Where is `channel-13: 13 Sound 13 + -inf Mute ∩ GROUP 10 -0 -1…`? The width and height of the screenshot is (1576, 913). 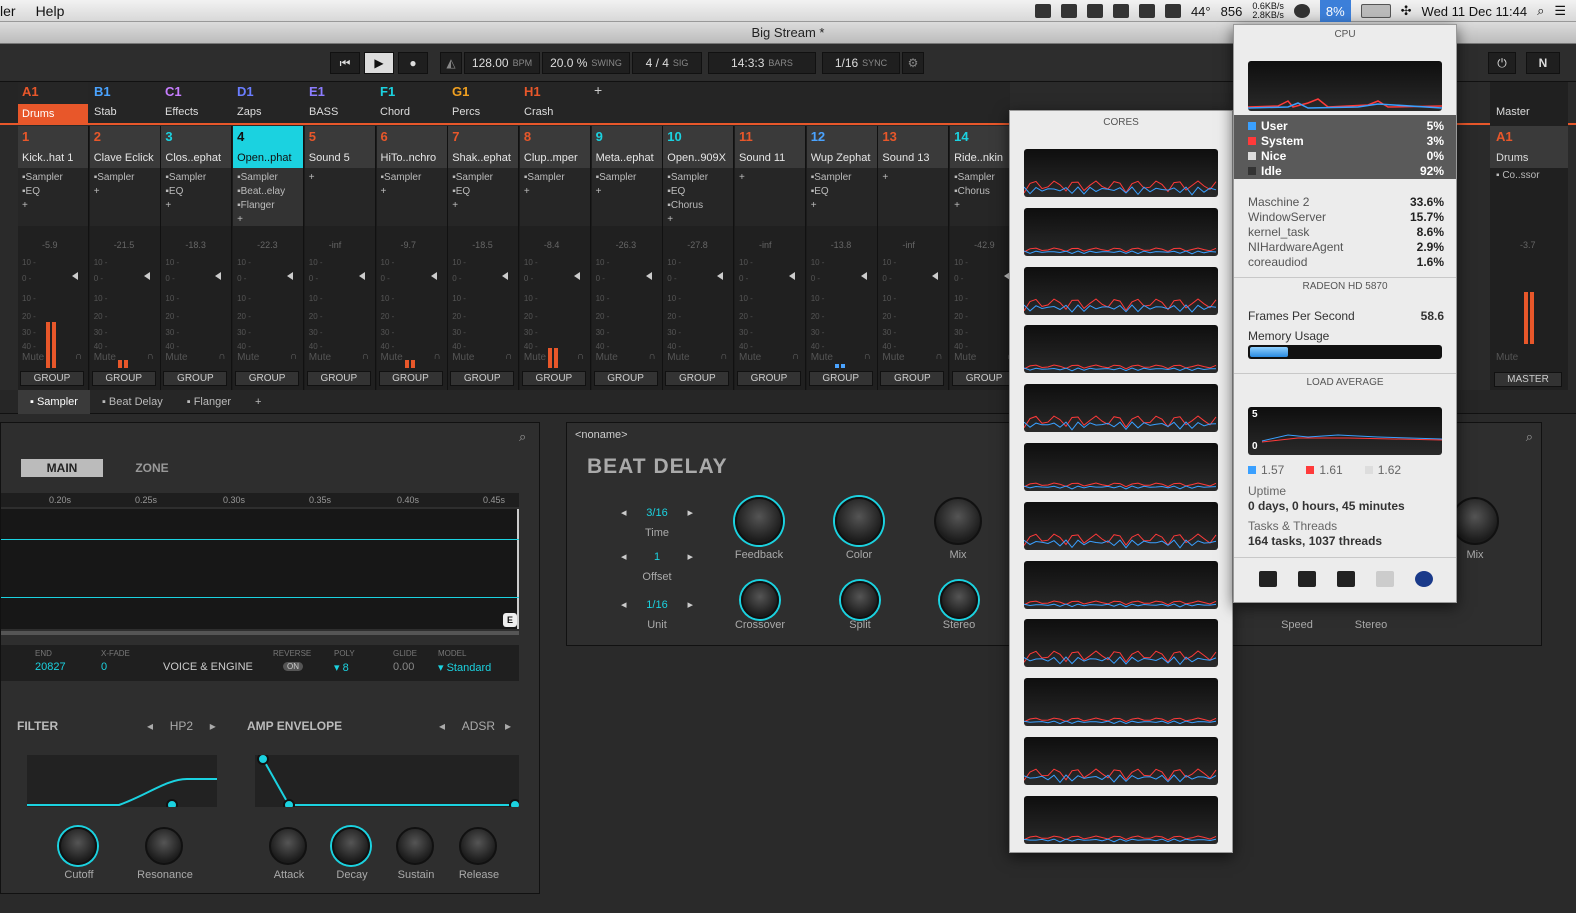 channel-13: 13 Sound 13 + -inf Mute ∩ GROUP 10 -0 -1… is located at coordinates (914, 258).